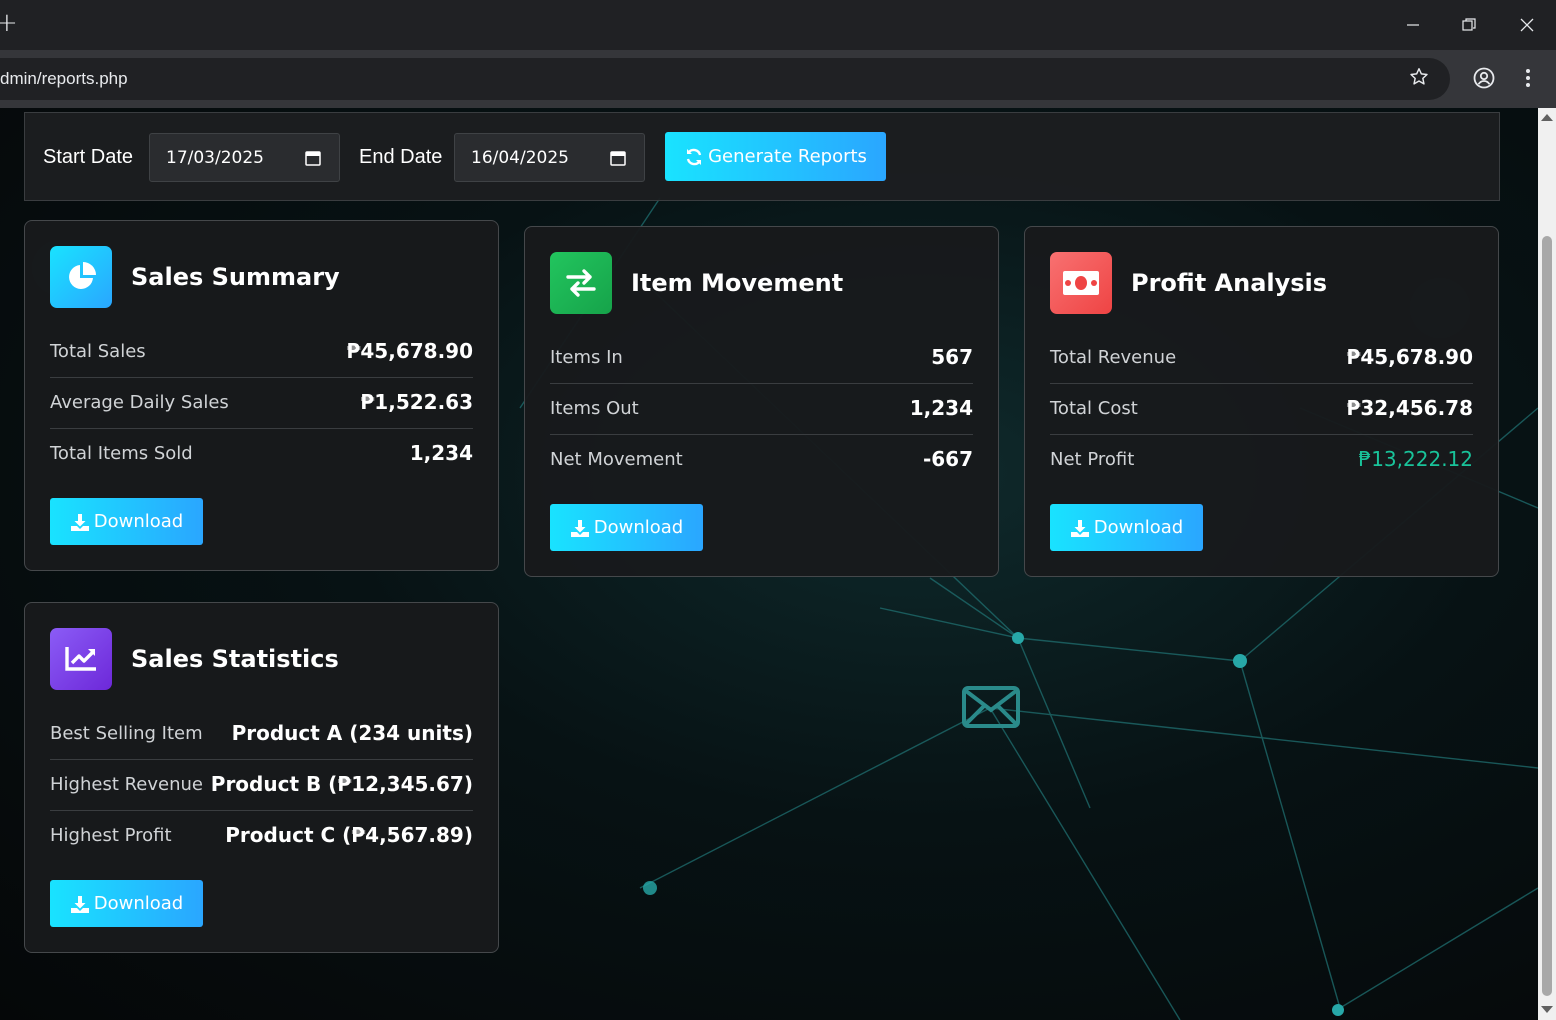 The image size is (1556, 1020). I want to click on start-date-input: 17/03/2025, so click(244, 157).